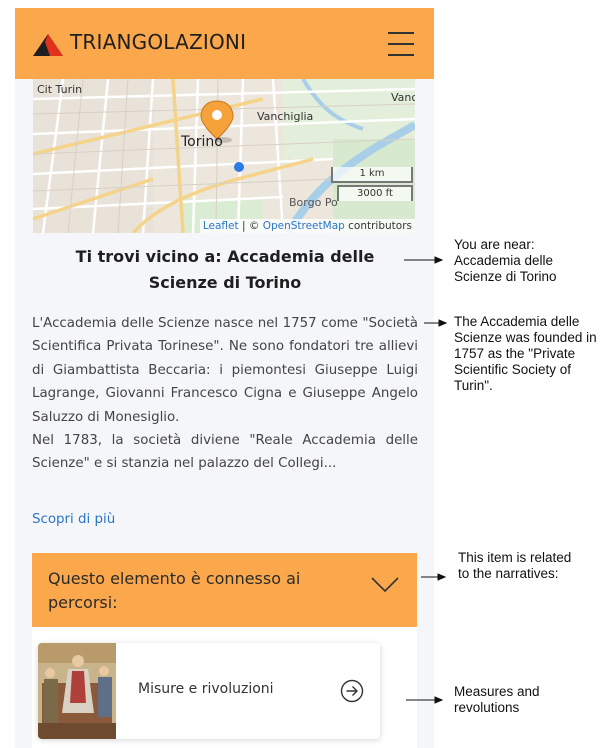  I want to click on annotation-measures: Measures and revolutions, so click(497, 699).